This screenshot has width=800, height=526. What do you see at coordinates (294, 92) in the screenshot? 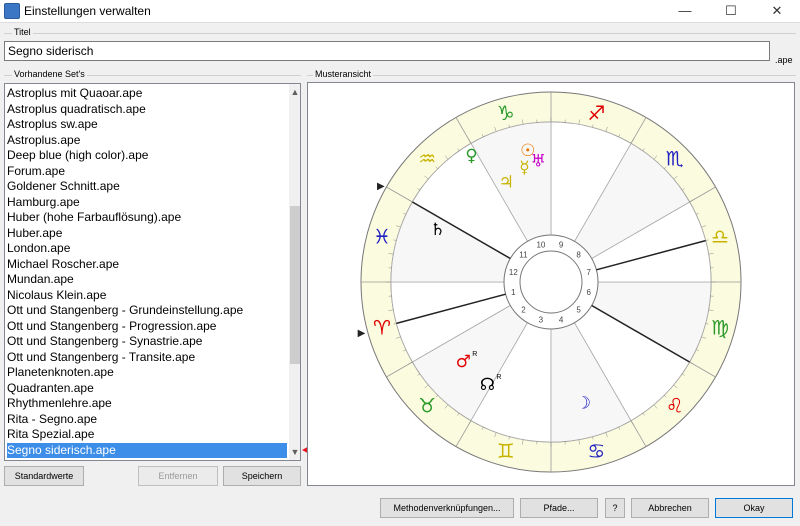
I see `scroll-up-icon: ▲` at bounding box center [294, 92].